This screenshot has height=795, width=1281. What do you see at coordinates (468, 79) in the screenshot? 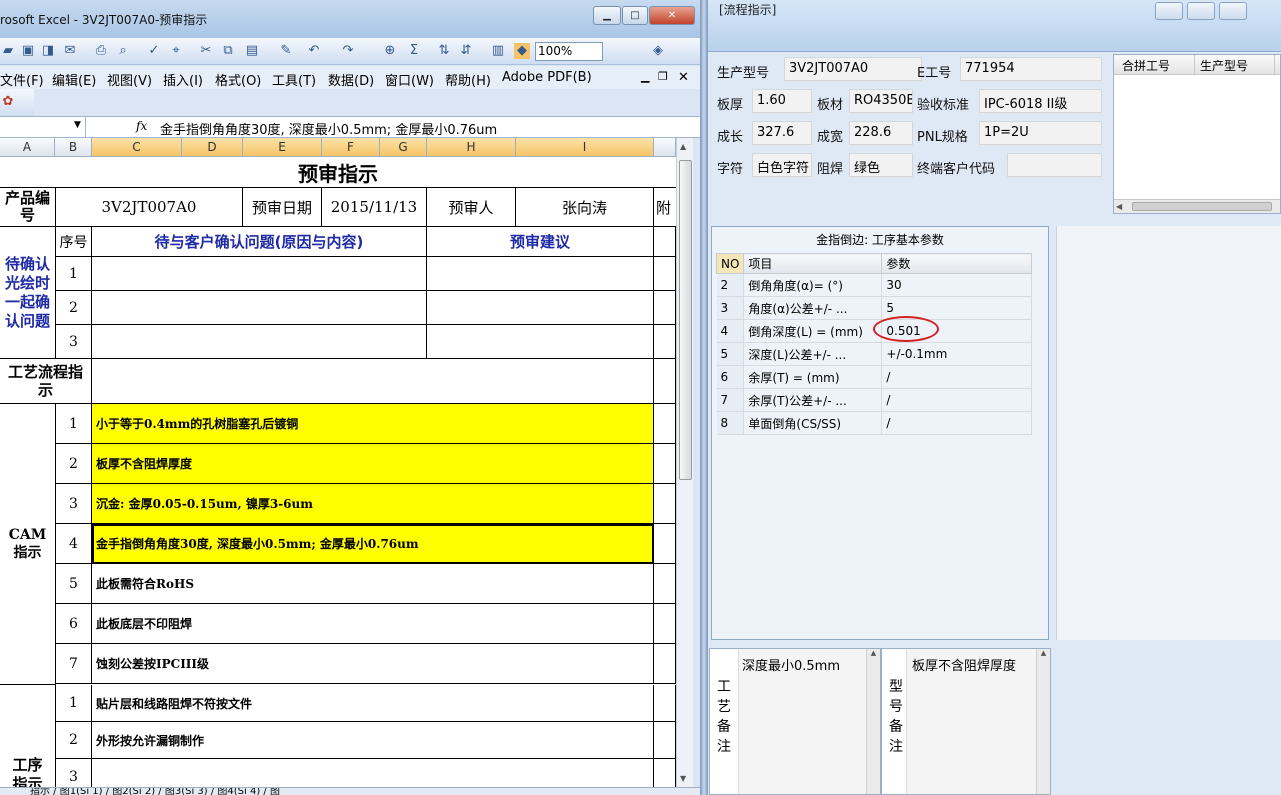
I see `menu-help: 帮助(H)` at bounding box center [468, 79].